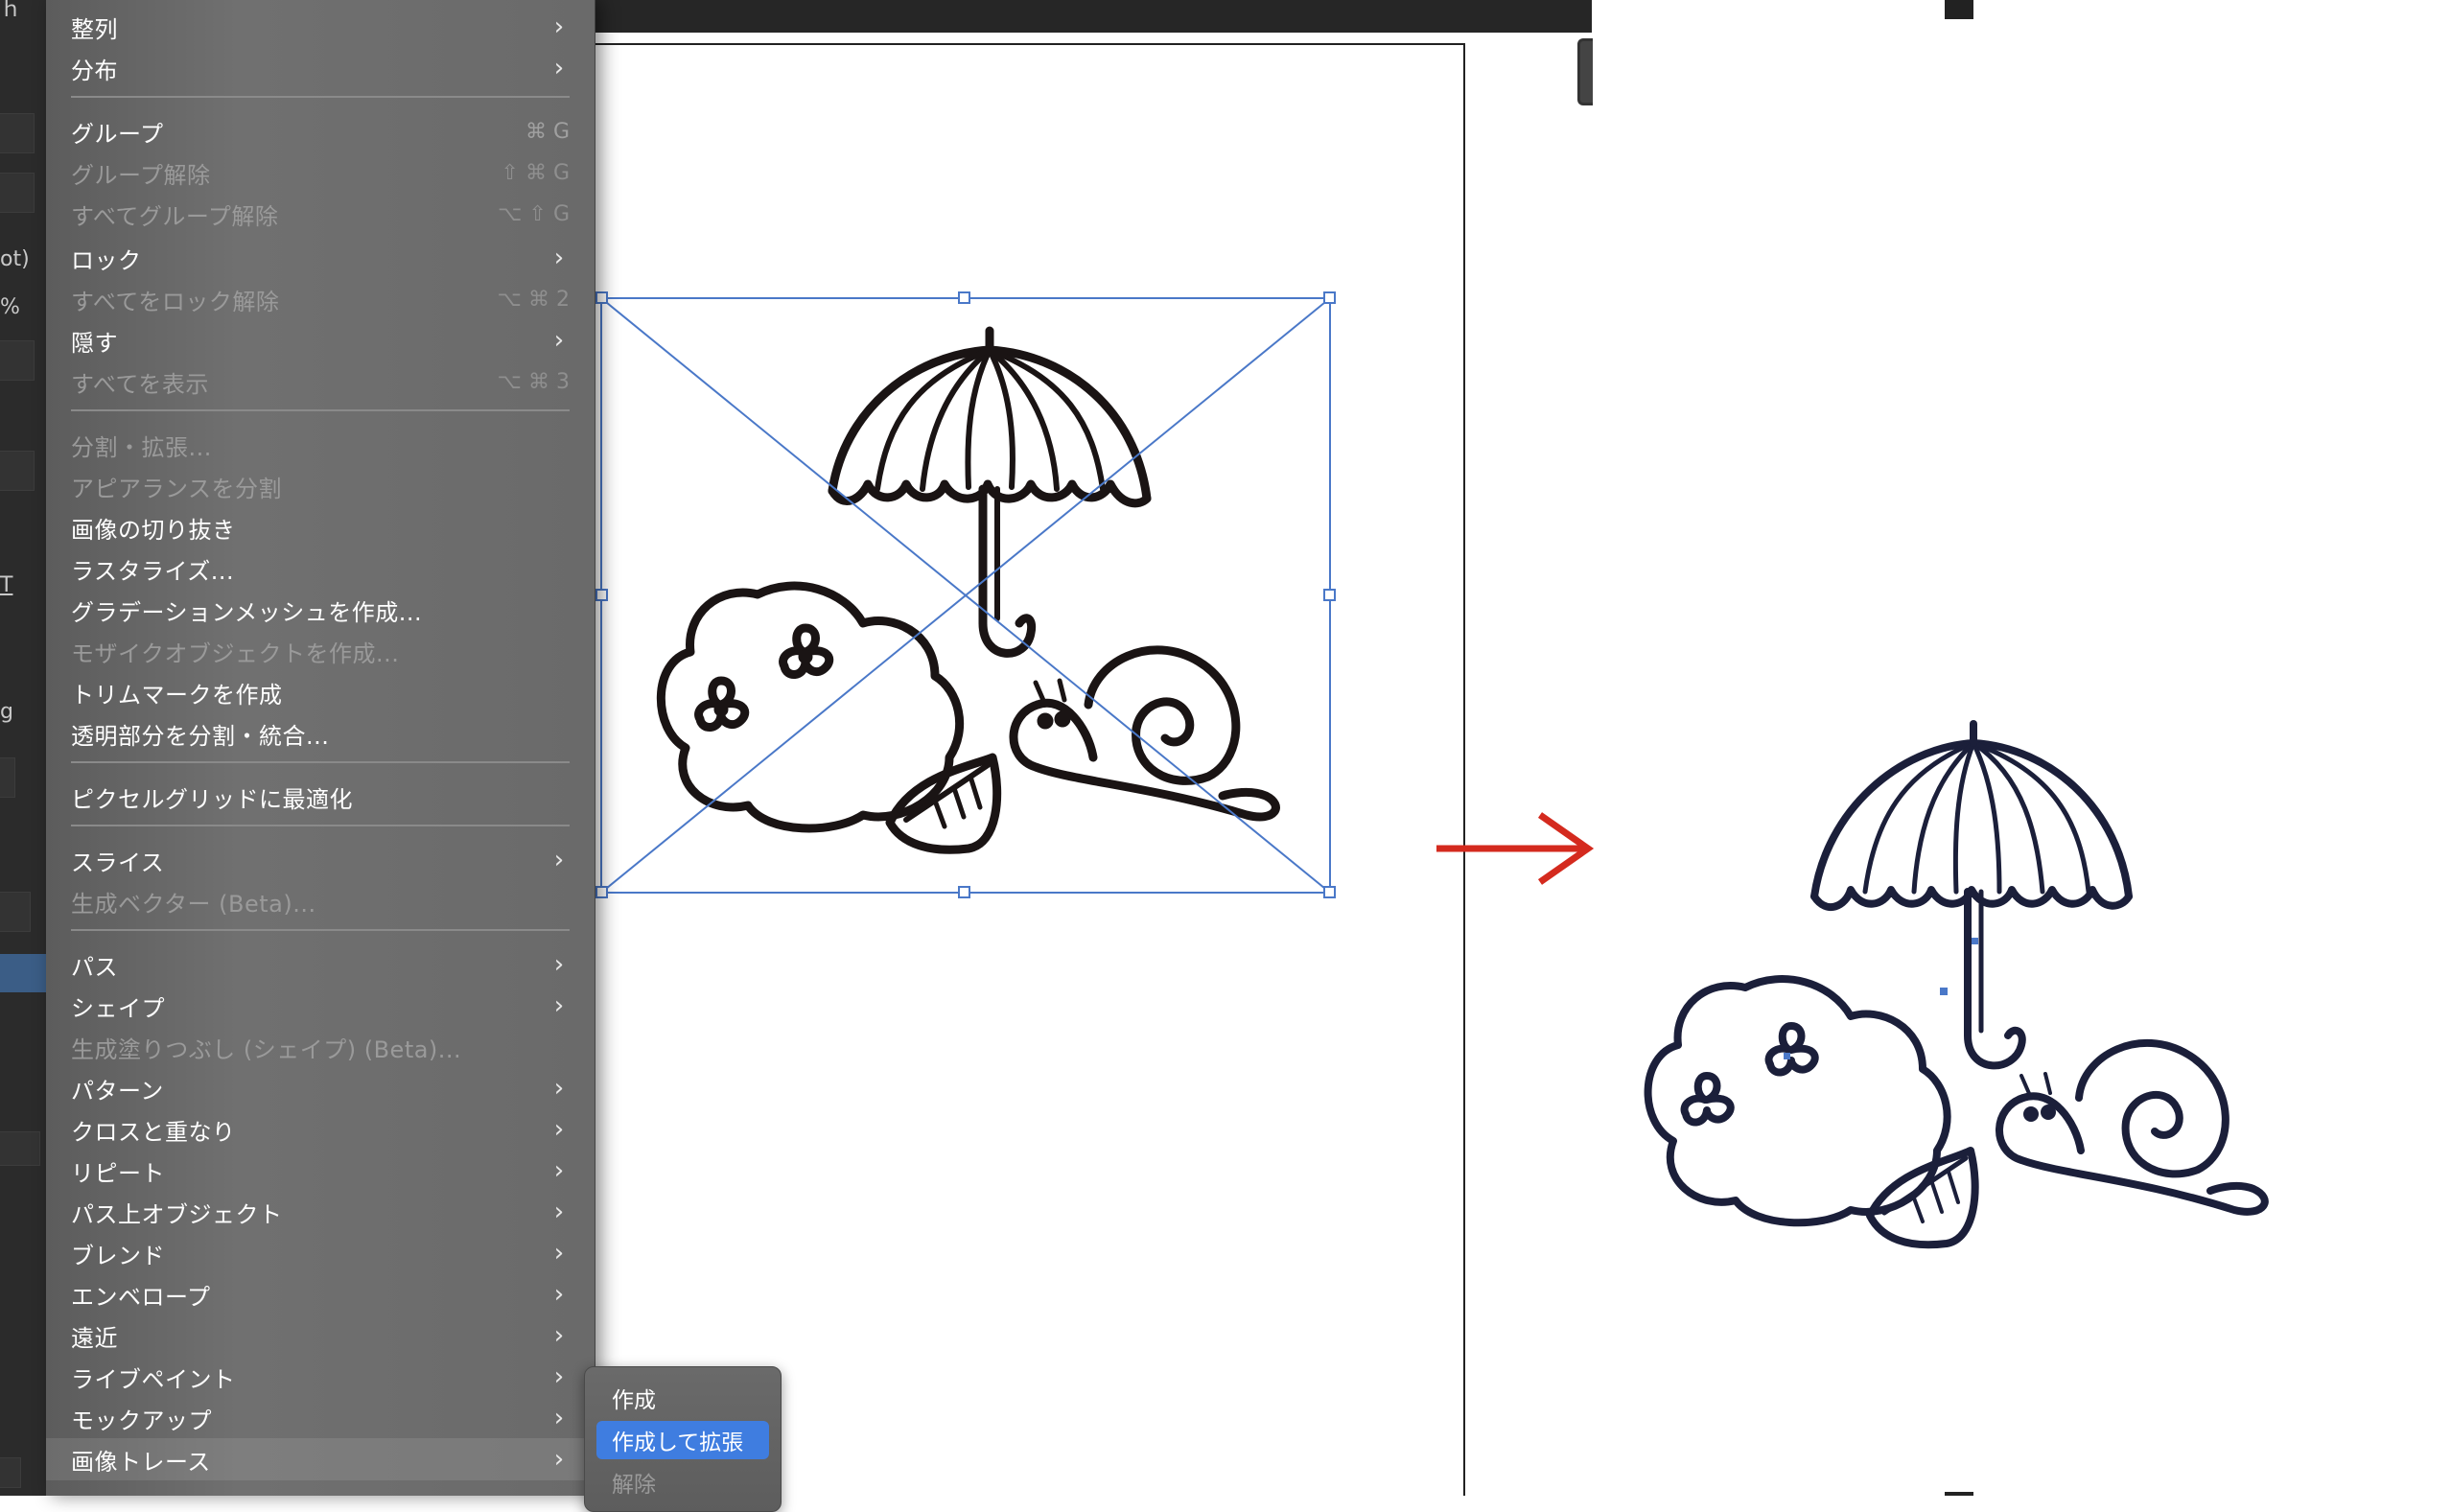 Image resolution: width=2451 pixels, height=1512 pixels. What do you see at coordinates (547, 131) in the screenshot?
I see `menu-item-shortcut: ⌘ G` at bounding box center [547, 131].